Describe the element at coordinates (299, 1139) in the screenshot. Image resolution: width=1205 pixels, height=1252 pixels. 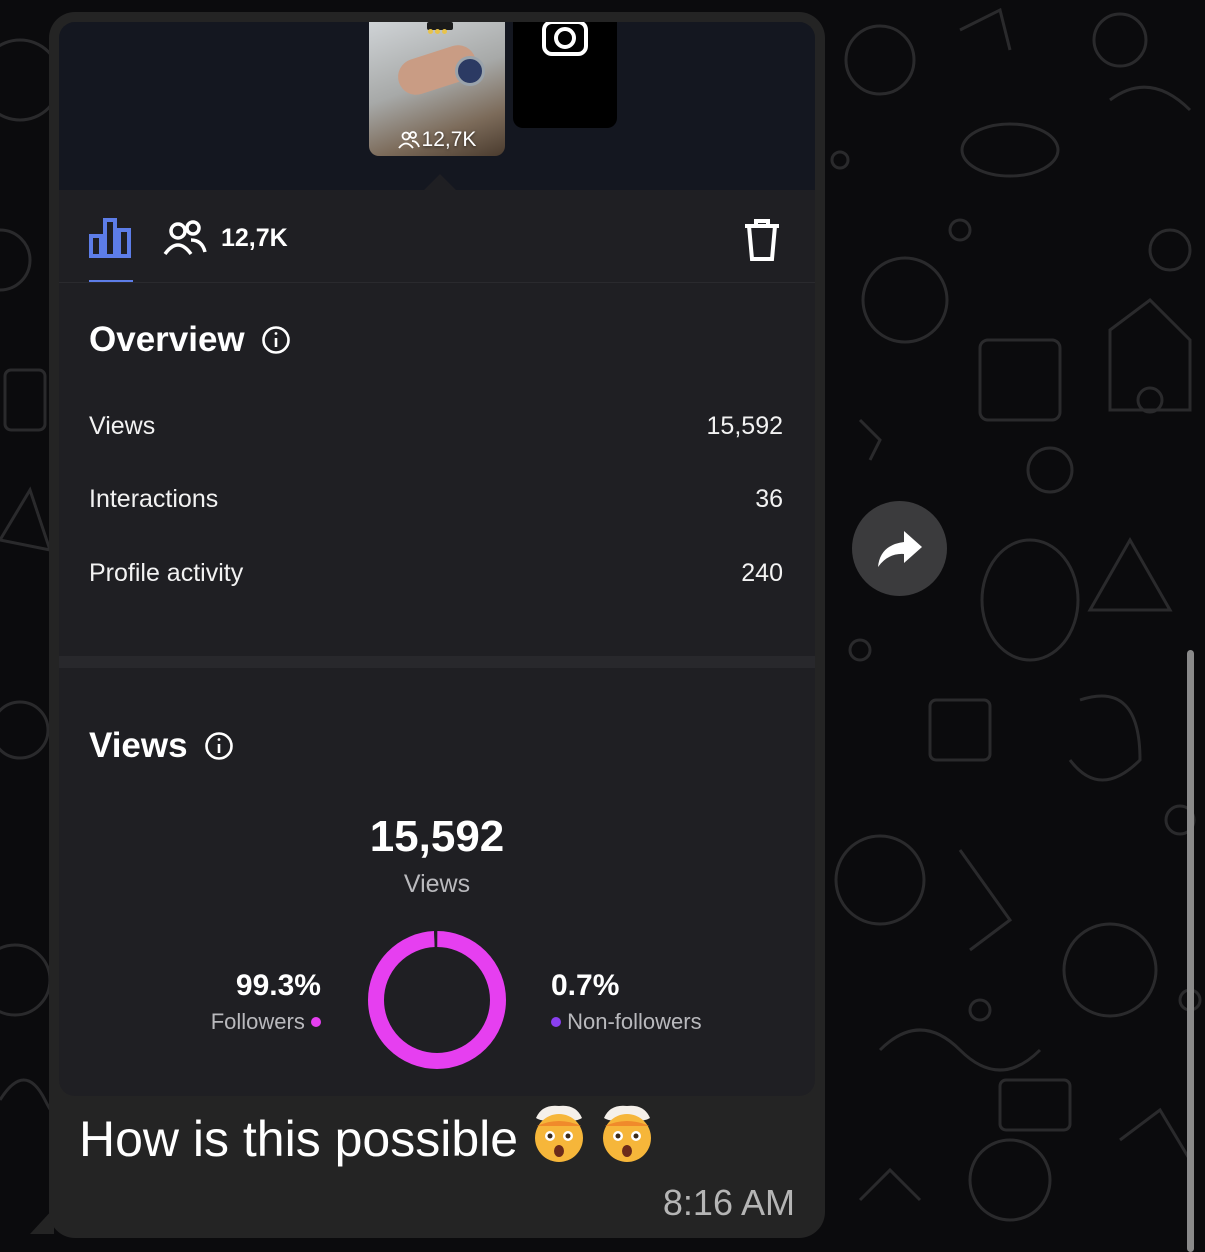
I see `caption-text: How is this possible` at that location.